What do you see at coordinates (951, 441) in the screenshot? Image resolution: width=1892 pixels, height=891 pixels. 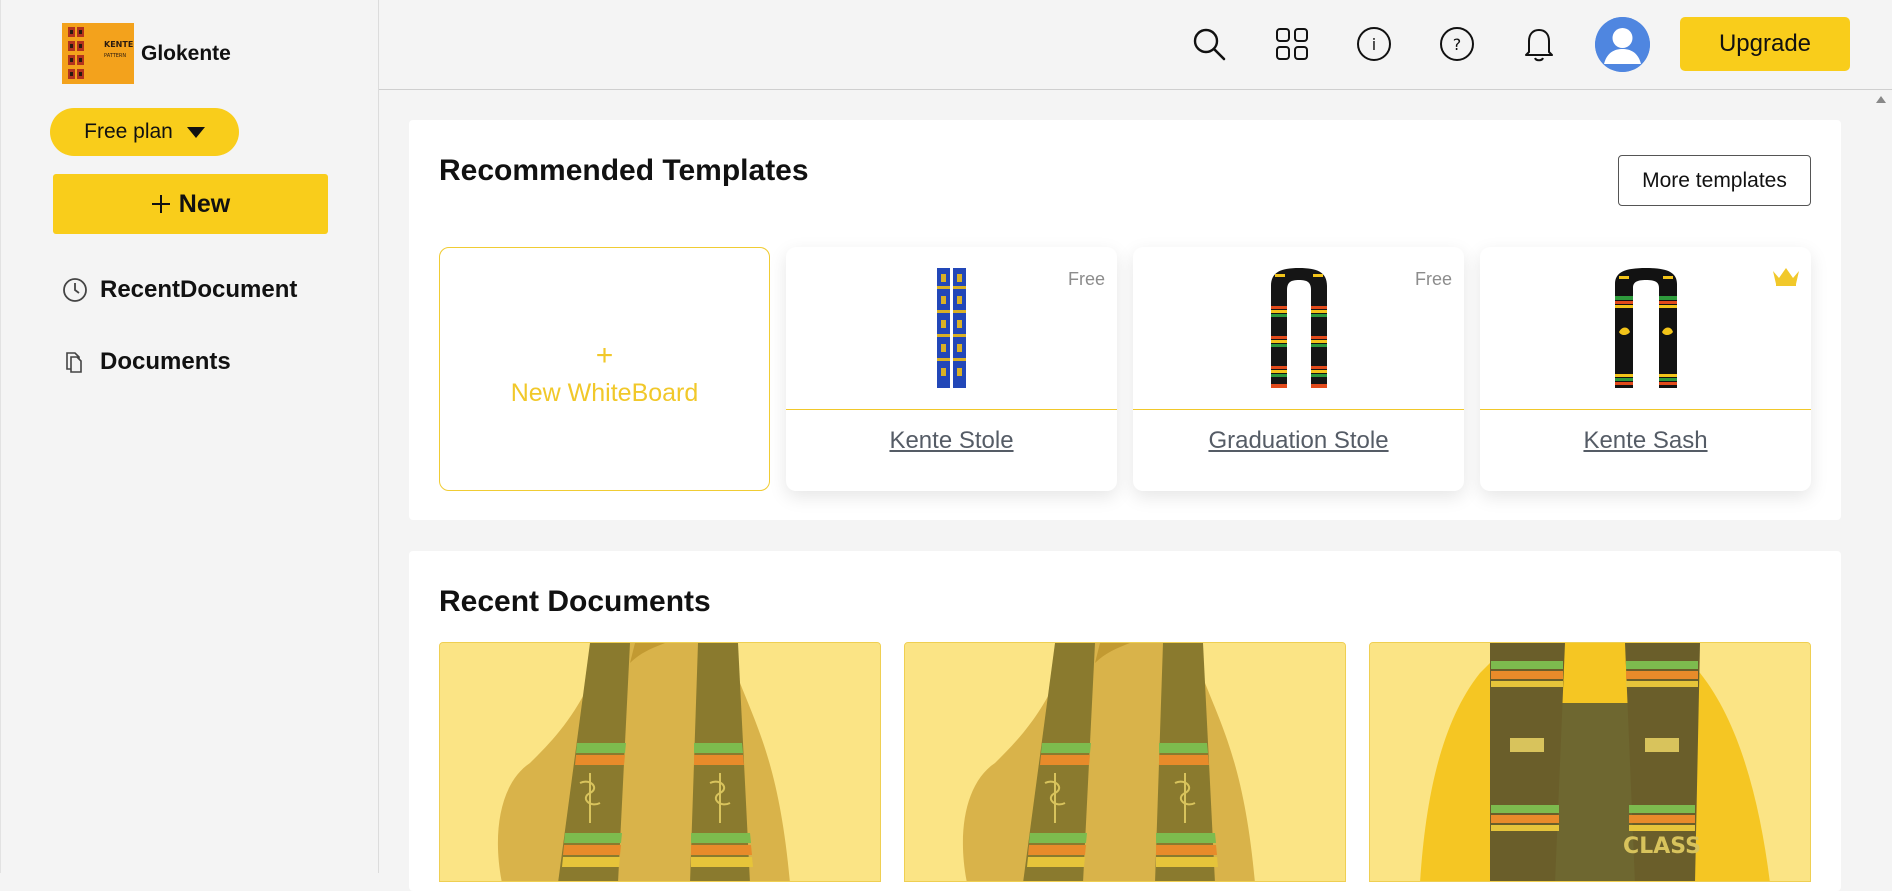 I see `template-name: Kente Stole` at bounding box center [951, 441].